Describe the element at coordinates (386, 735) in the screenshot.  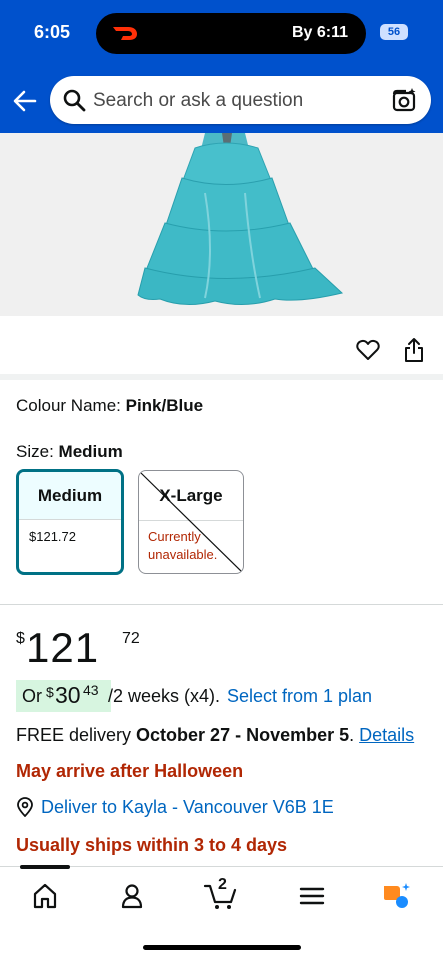
I see `delivery-details-link: Details` at that location.